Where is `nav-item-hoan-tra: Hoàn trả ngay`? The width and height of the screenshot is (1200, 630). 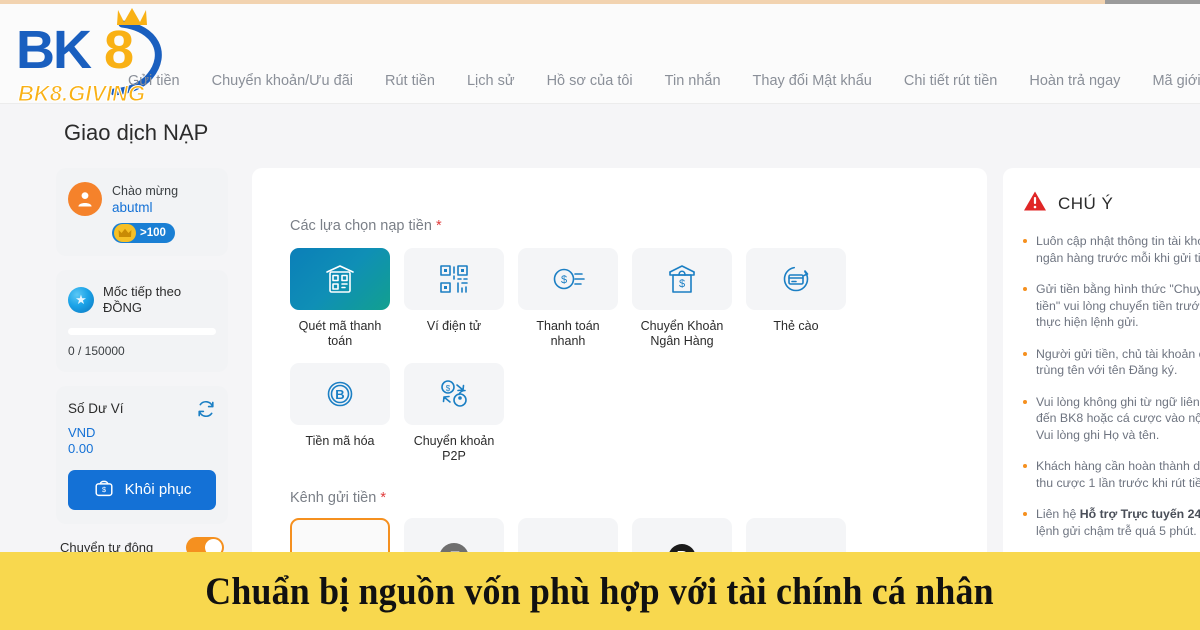
nav-item-hoan-tra: Hoàn trả ngay is located at coordinates (1074, 81).